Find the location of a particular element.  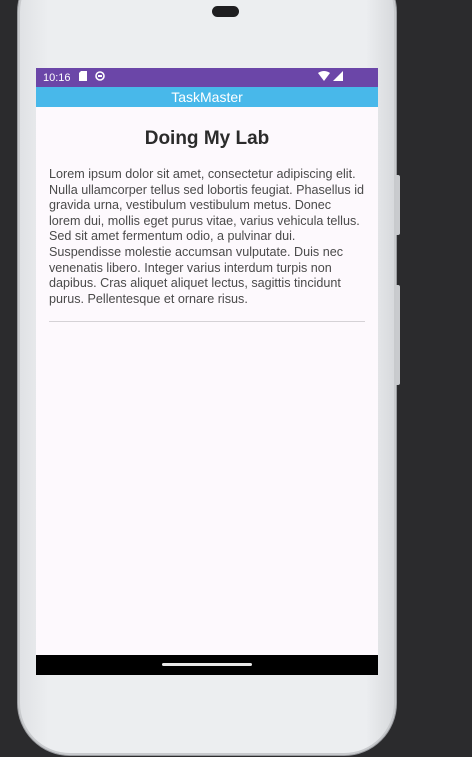

signal-icon is located at coordinates (338, 77).